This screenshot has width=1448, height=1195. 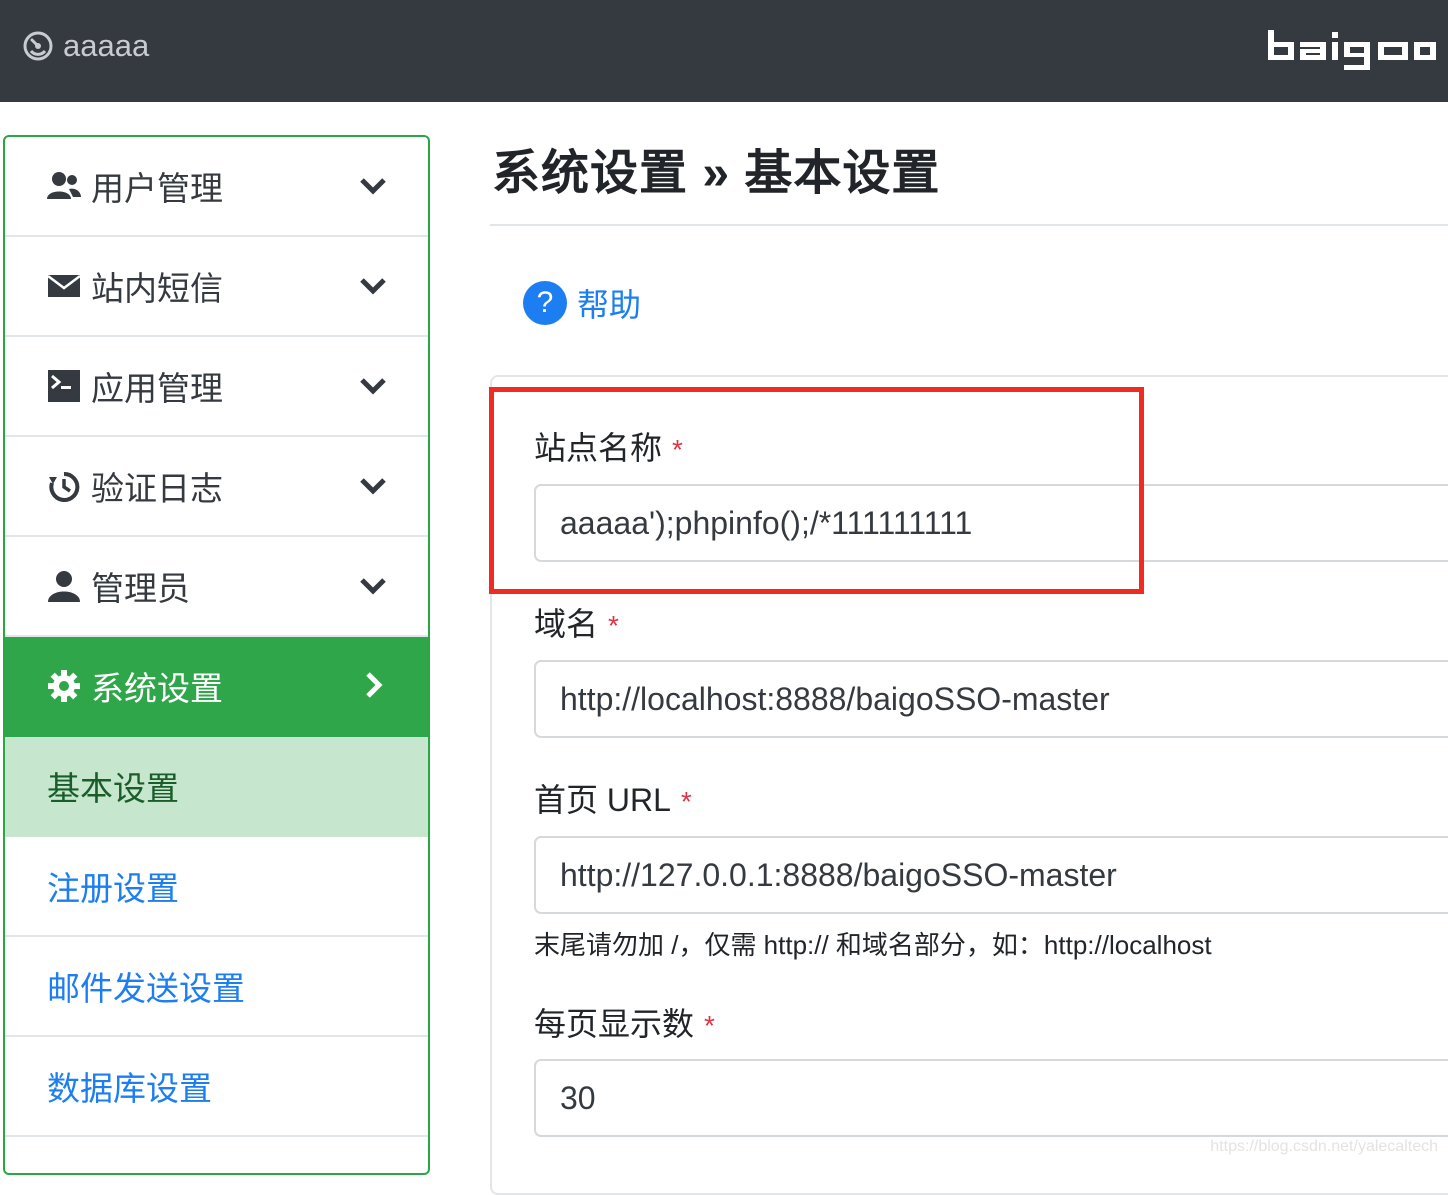 I want to click on baigo-logo, so click(x=1352, y=50).